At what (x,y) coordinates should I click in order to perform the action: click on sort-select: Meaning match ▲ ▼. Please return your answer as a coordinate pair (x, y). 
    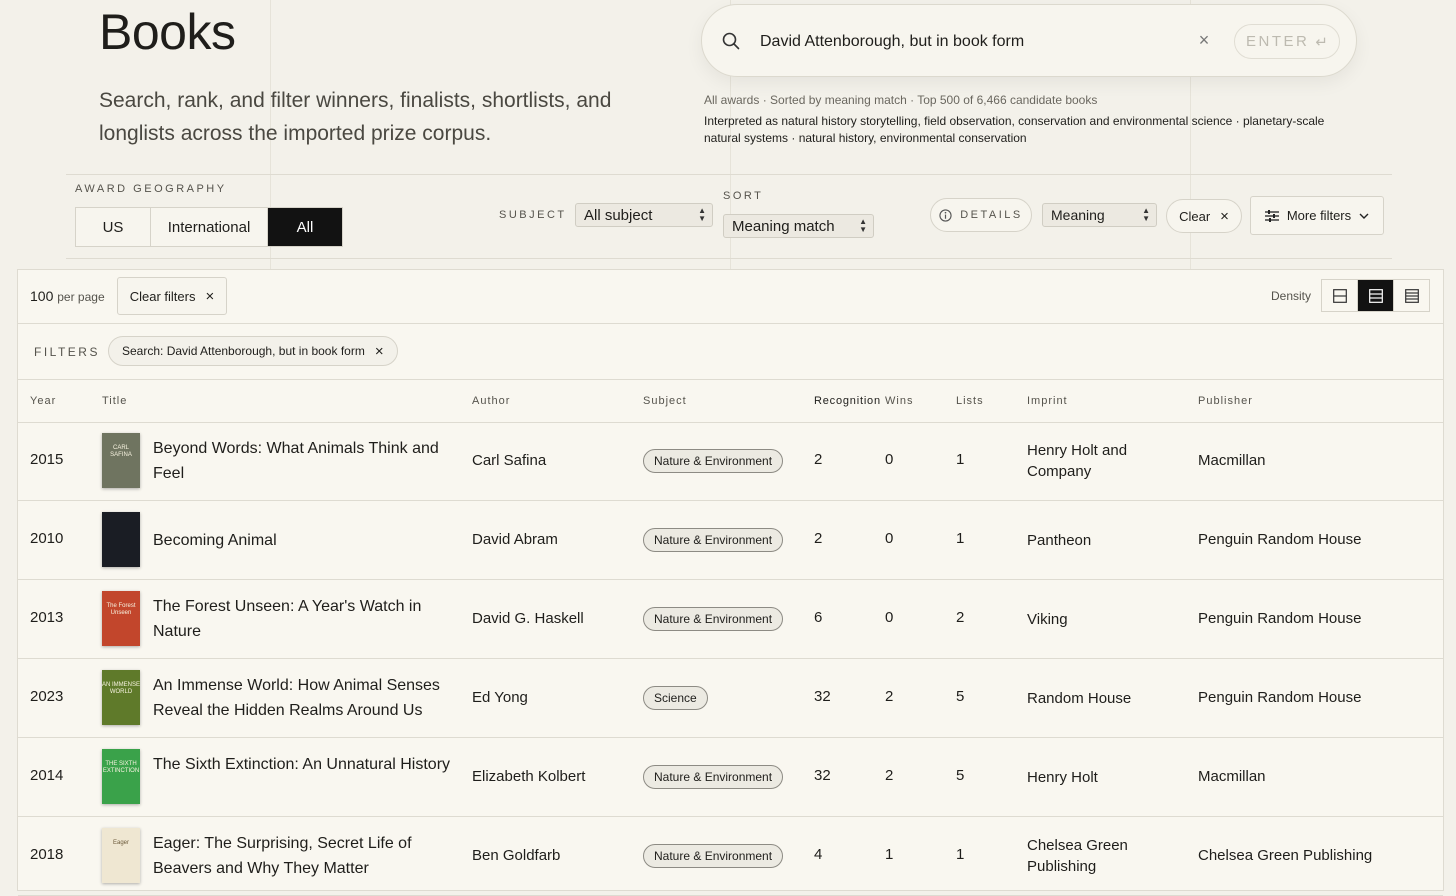
    Looking at the image, I should click on (798, 226).